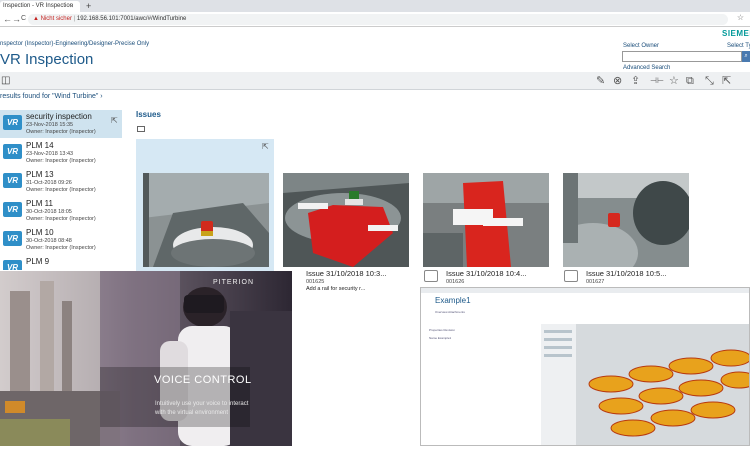 This screenshot has height=450, width=750. I want to click on turbine-blades-render, so click(645, 384).